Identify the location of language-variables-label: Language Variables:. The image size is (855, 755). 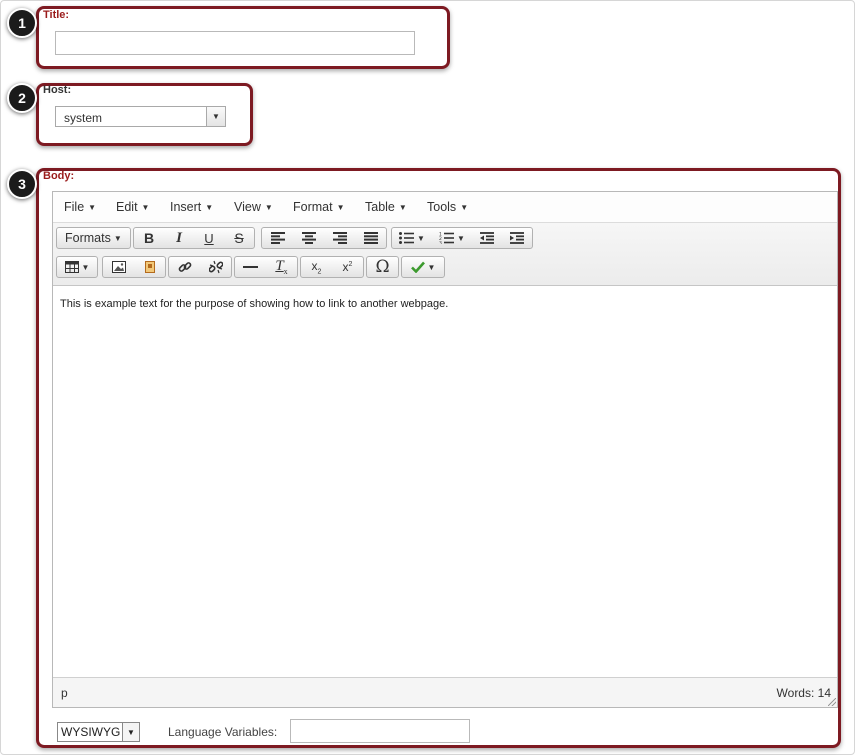
(223, 732).